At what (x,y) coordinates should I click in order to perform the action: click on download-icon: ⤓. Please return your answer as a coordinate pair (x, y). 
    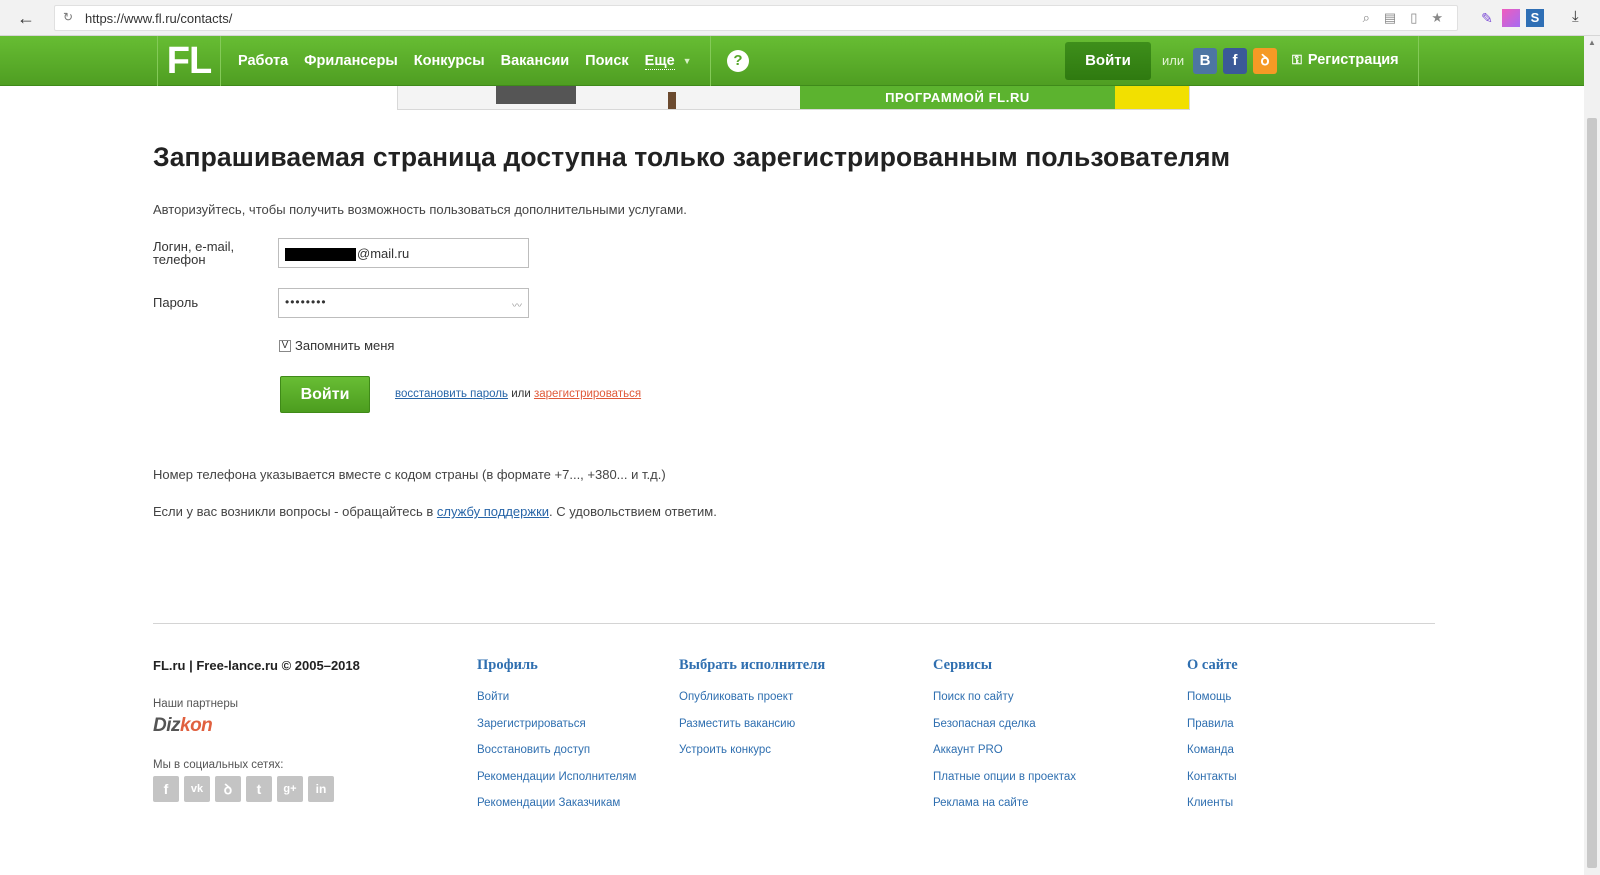
    Looking at the image, I should click on (1575, 16).